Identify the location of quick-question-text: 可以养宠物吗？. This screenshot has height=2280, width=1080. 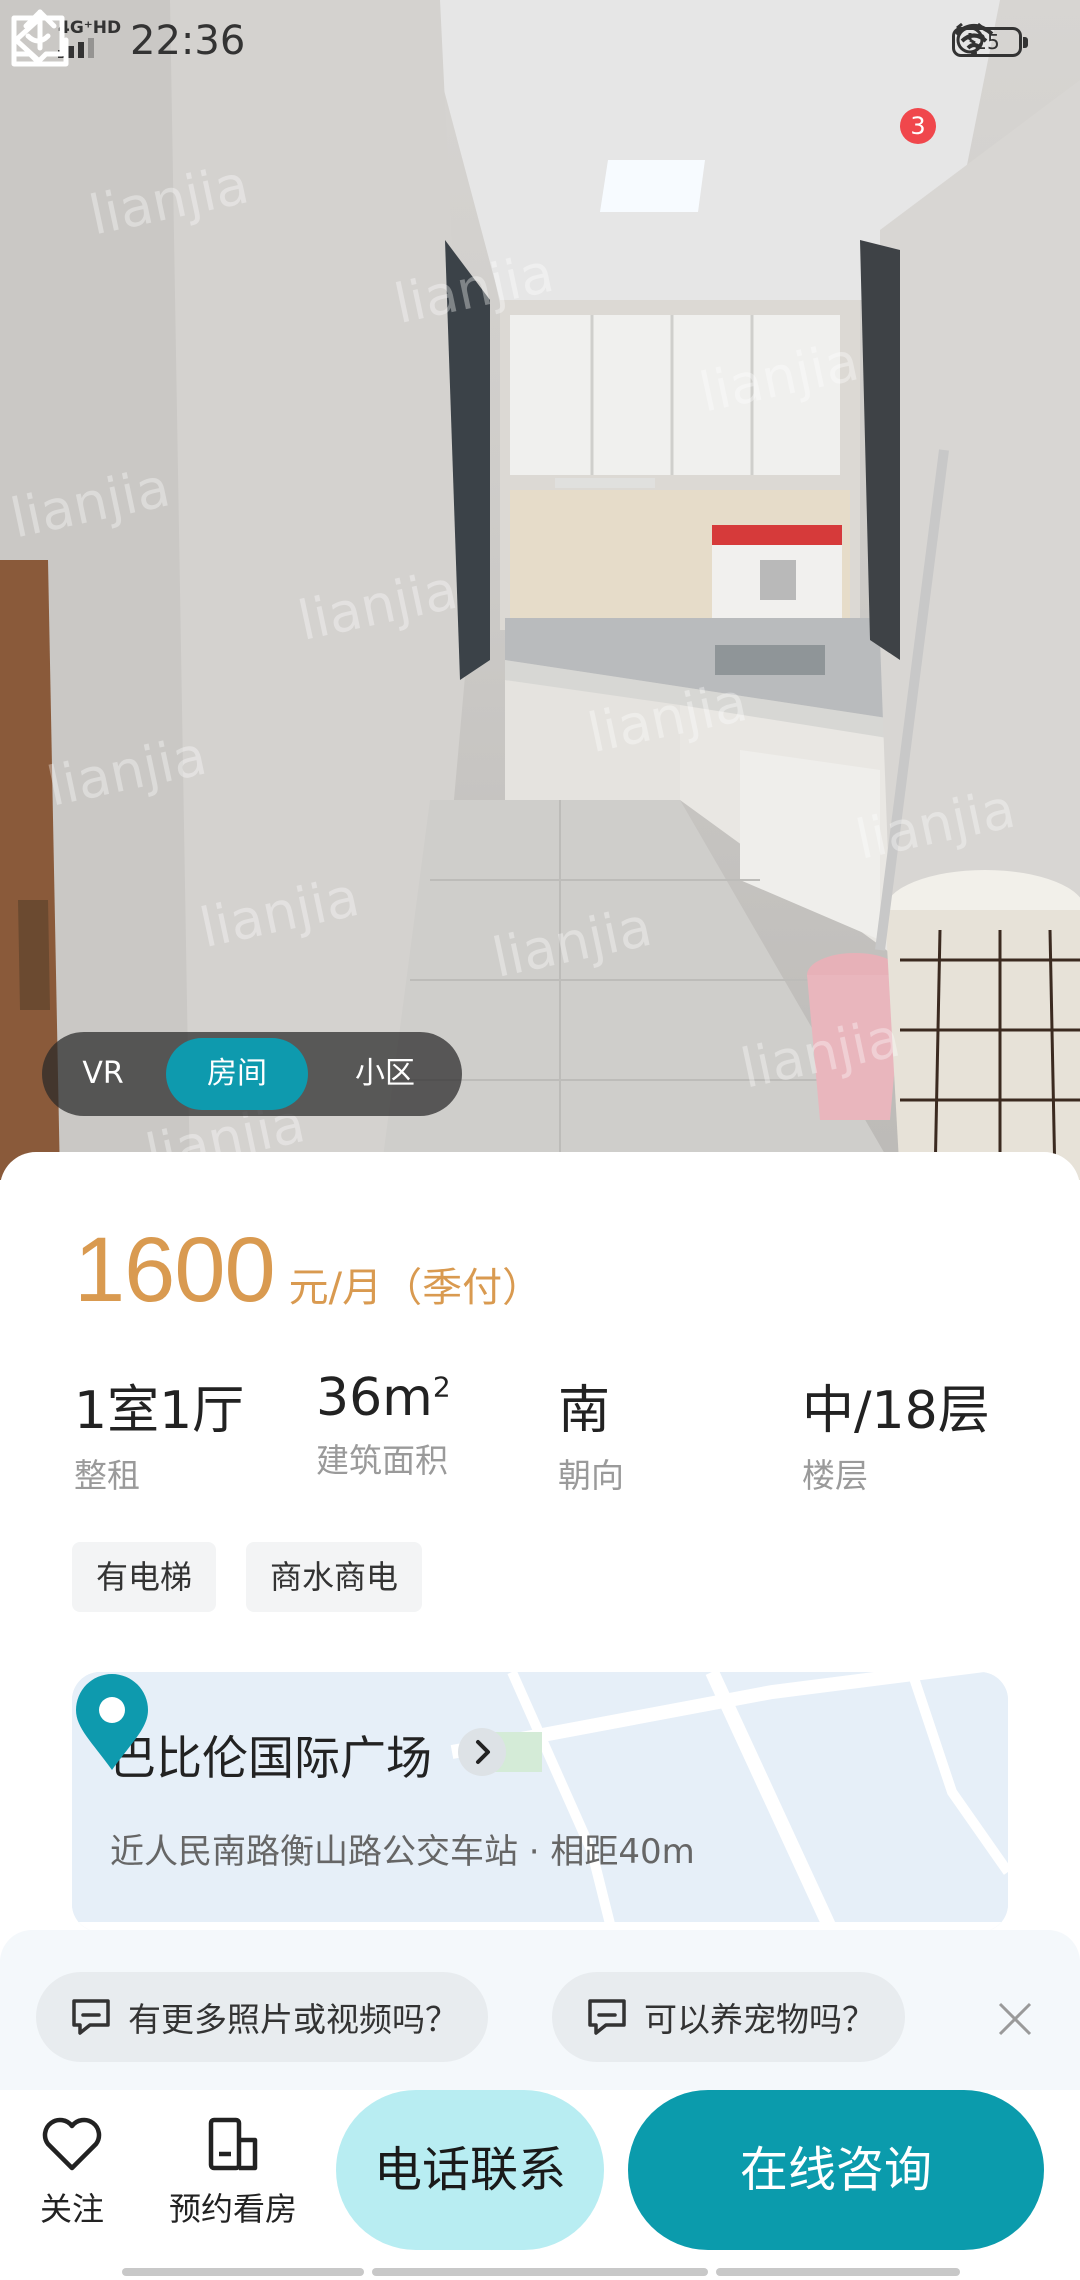
(759, 2019).